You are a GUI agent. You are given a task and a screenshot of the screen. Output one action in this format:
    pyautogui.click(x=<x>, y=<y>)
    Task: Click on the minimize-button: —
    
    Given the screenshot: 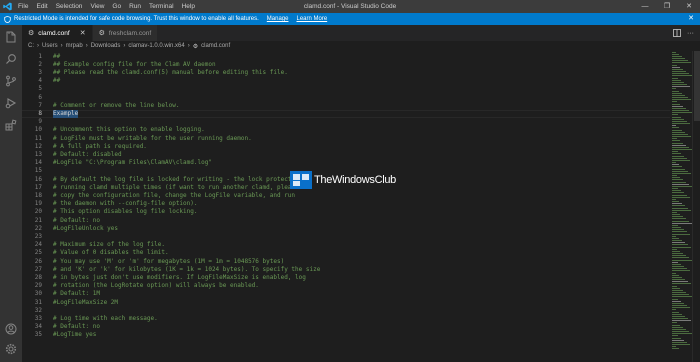 What is the action you would take?
    pyautogui.click(x=645, y=6)
    